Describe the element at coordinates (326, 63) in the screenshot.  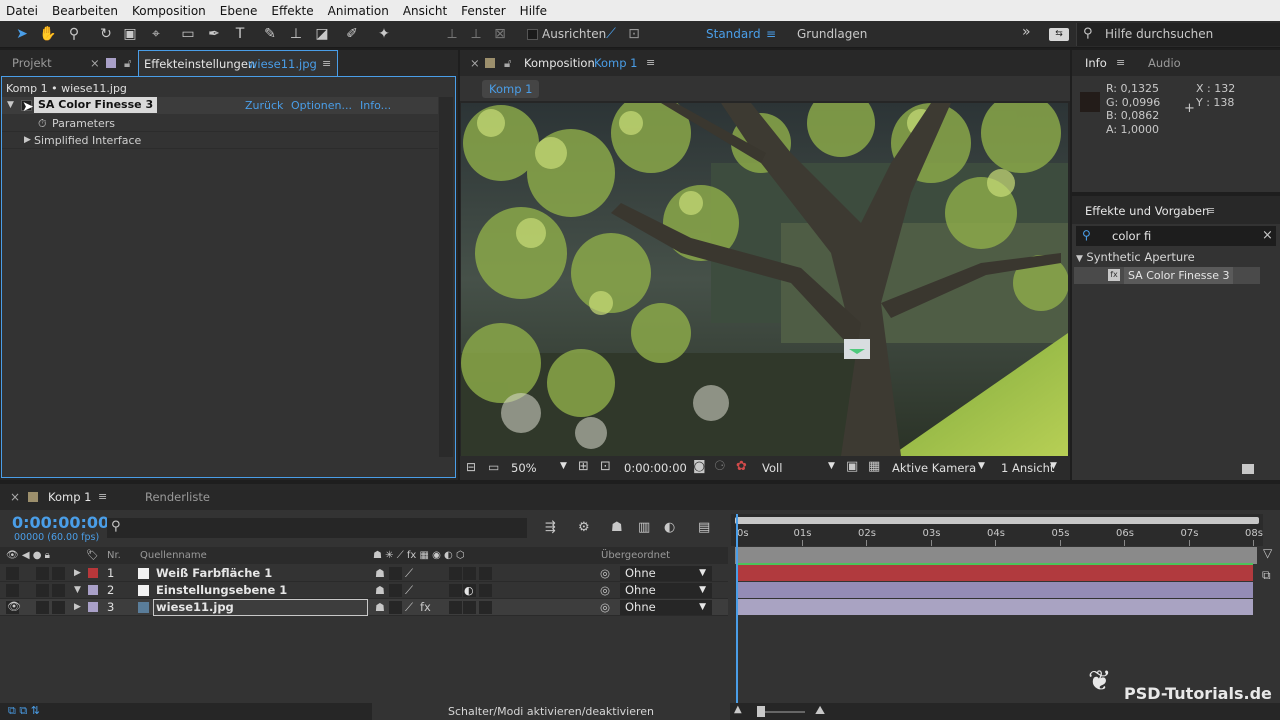
I see `panel-menu-icon: ≡` at that location.